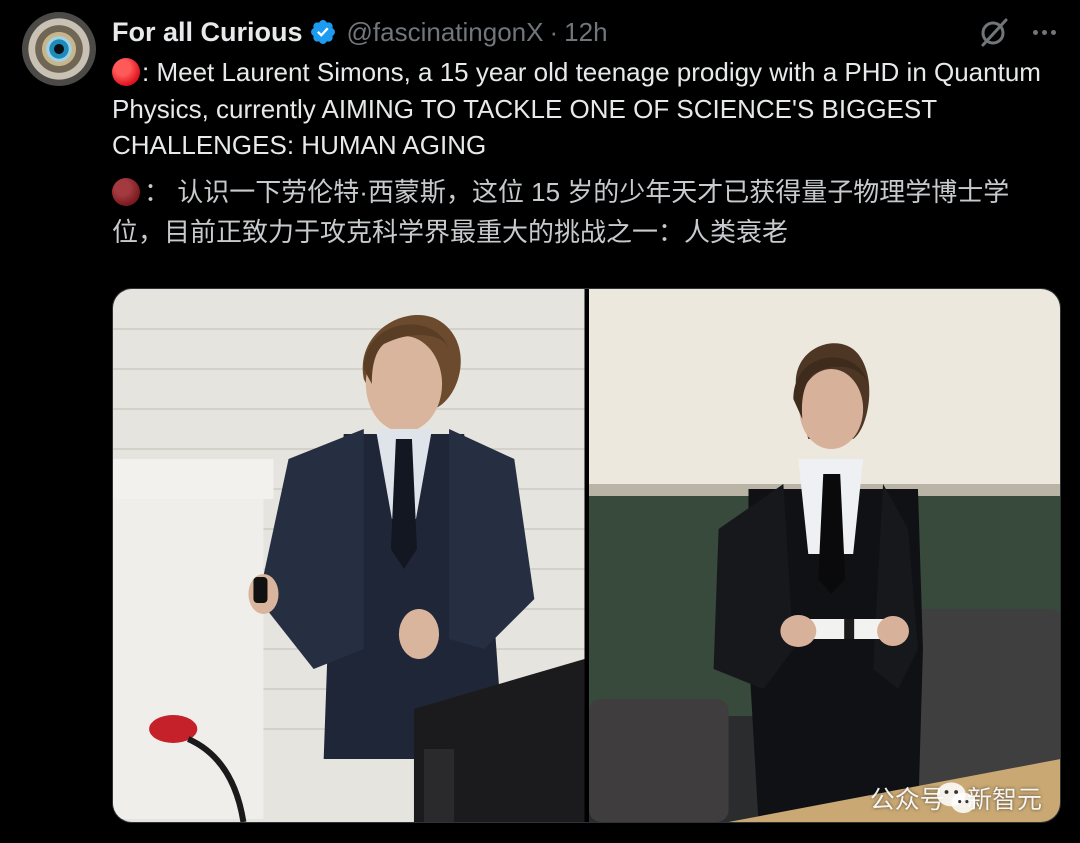 The image size is (1080, 843). I want to click on more-icon, so click(1044, 32).